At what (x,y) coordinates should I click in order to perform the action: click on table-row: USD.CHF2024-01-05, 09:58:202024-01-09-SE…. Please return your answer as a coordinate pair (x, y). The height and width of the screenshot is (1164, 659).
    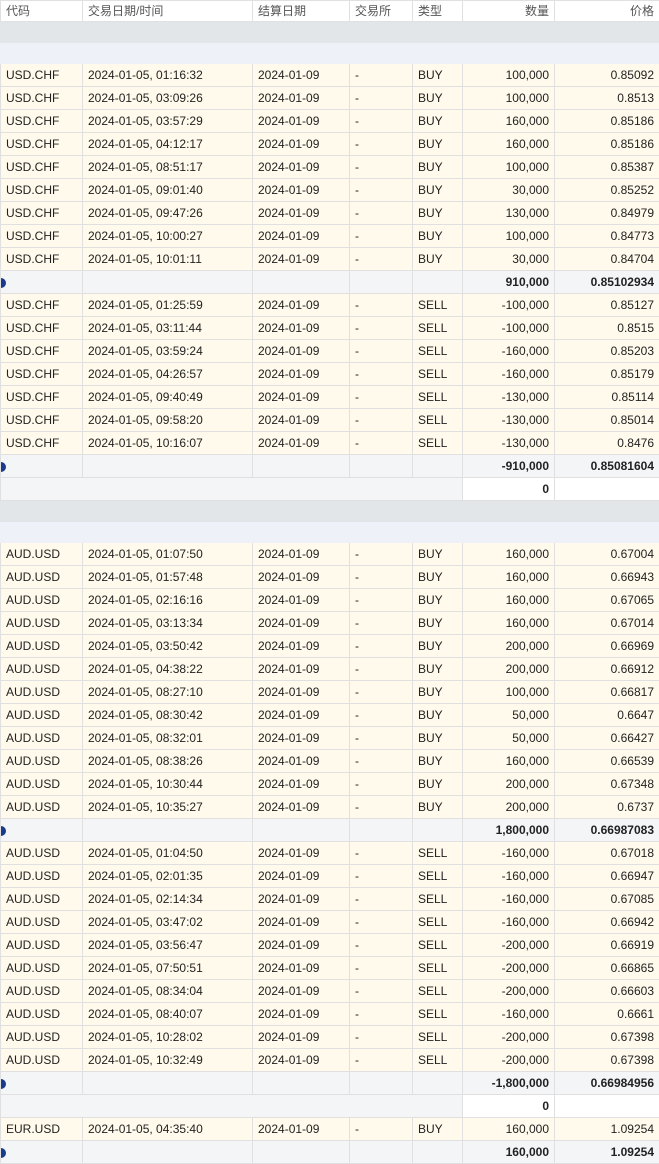
    Looking at the image, I should click on (330, 420).